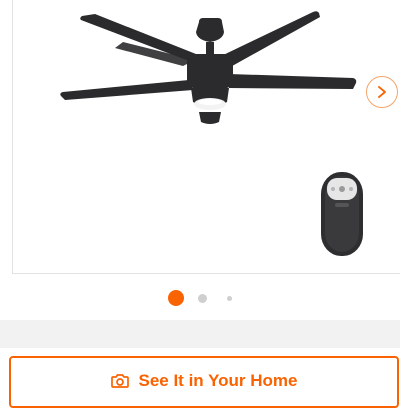 Image resolution: width=400 pixels, height=408 pixels. I want to click on chevron-right-icon, so click(382, 92).